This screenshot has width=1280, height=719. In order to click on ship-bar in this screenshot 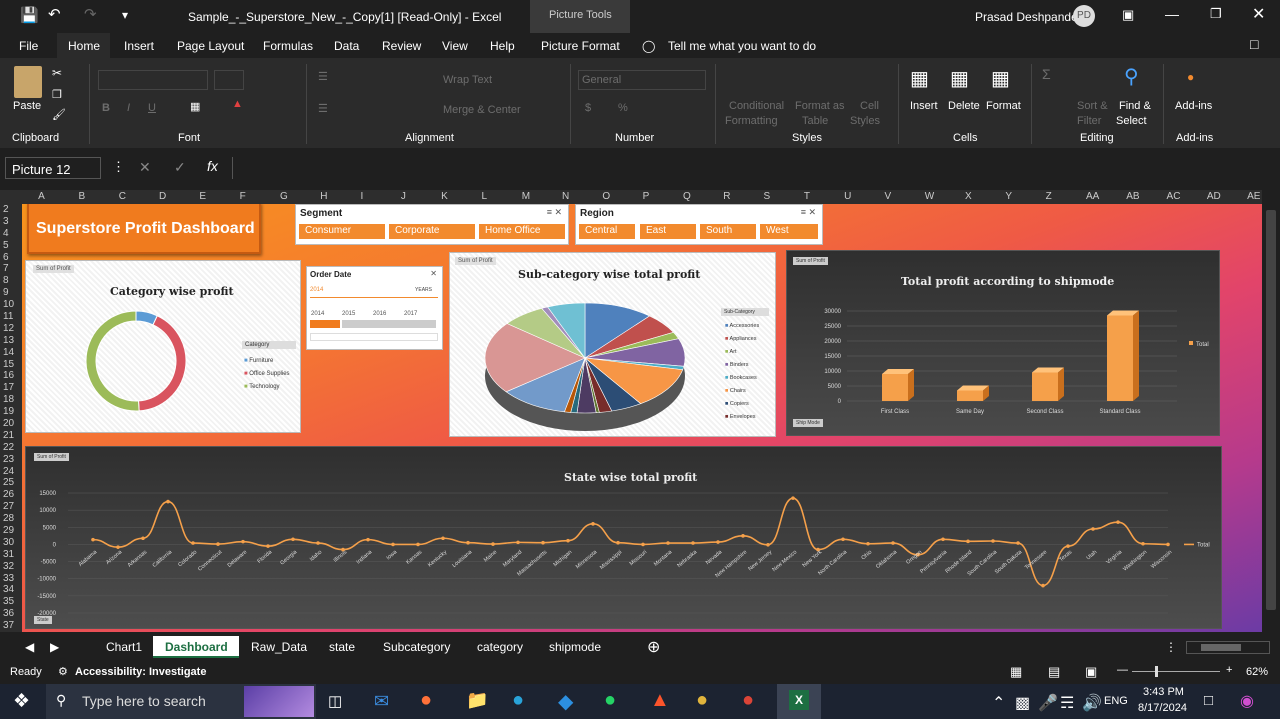, I will do `click(1045, 387)`.